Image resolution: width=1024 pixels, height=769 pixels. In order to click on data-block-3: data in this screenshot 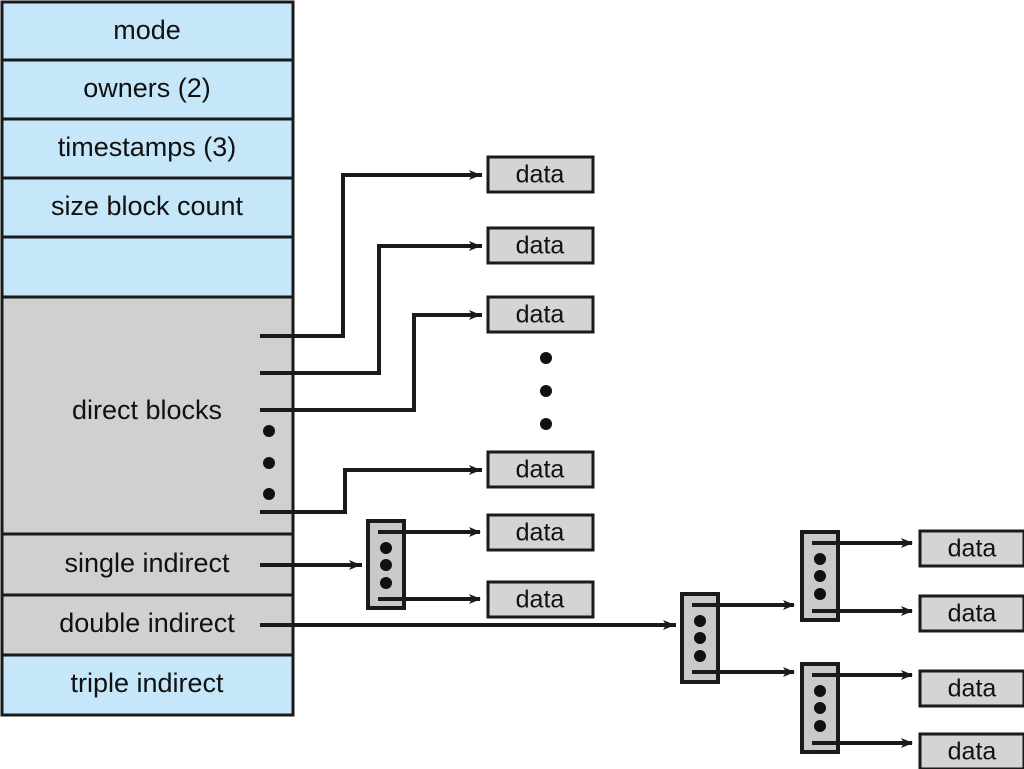, I will do `click(540, 314)`.